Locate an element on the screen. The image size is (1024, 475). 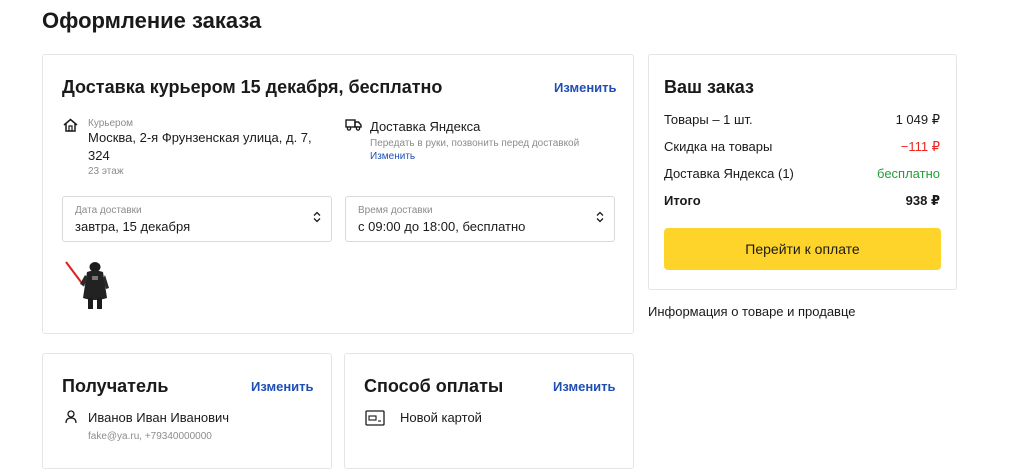
payment-title: Способ оплаты is located at coordinates (434, 386).